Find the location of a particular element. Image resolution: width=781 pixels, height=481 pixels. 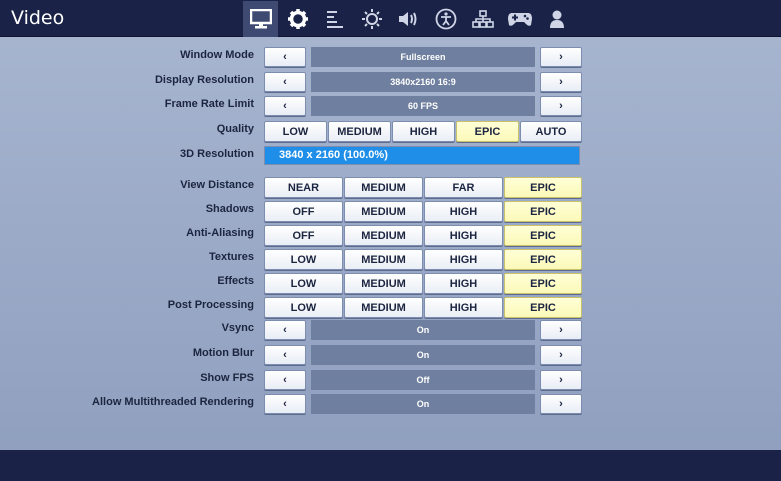

display-resolution-next-button: › is located at coordinates (561, 82).